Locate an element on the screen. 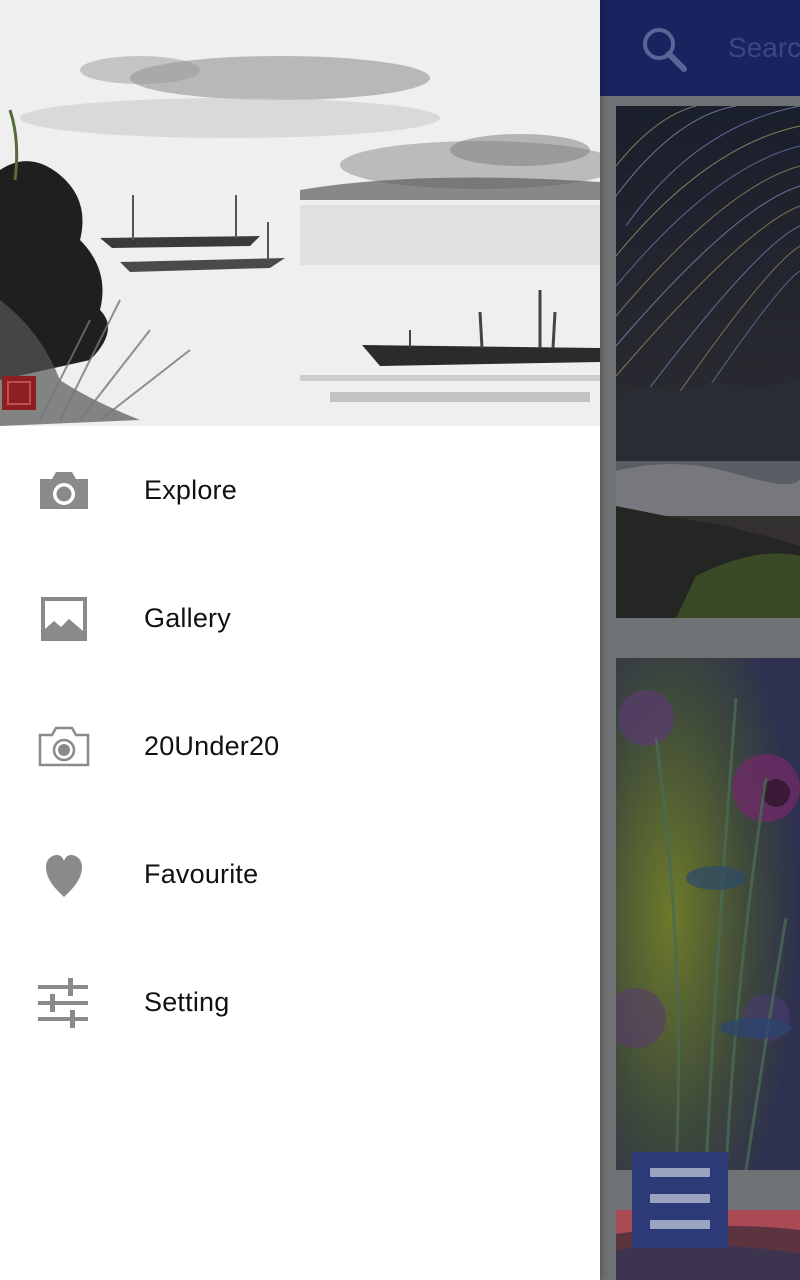 The image size is (800, 1280). menu-icon is located at coordinates (680, 1172).